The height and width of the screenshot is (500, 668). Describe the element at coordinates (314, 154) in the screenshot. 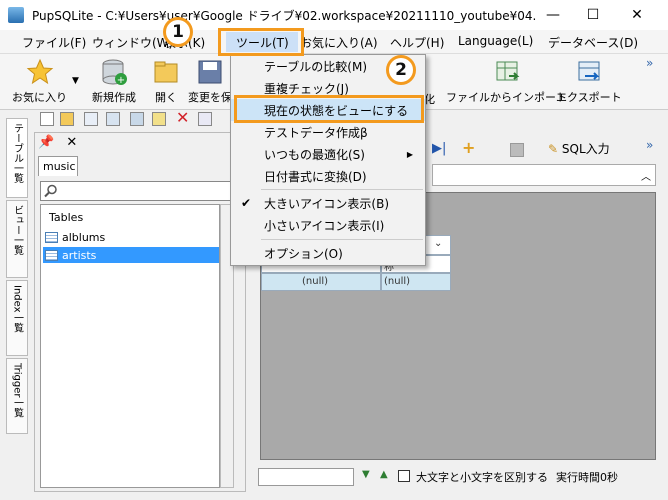

I see `menu-item-optimize-label: いつもの最適化(S)` at that location.